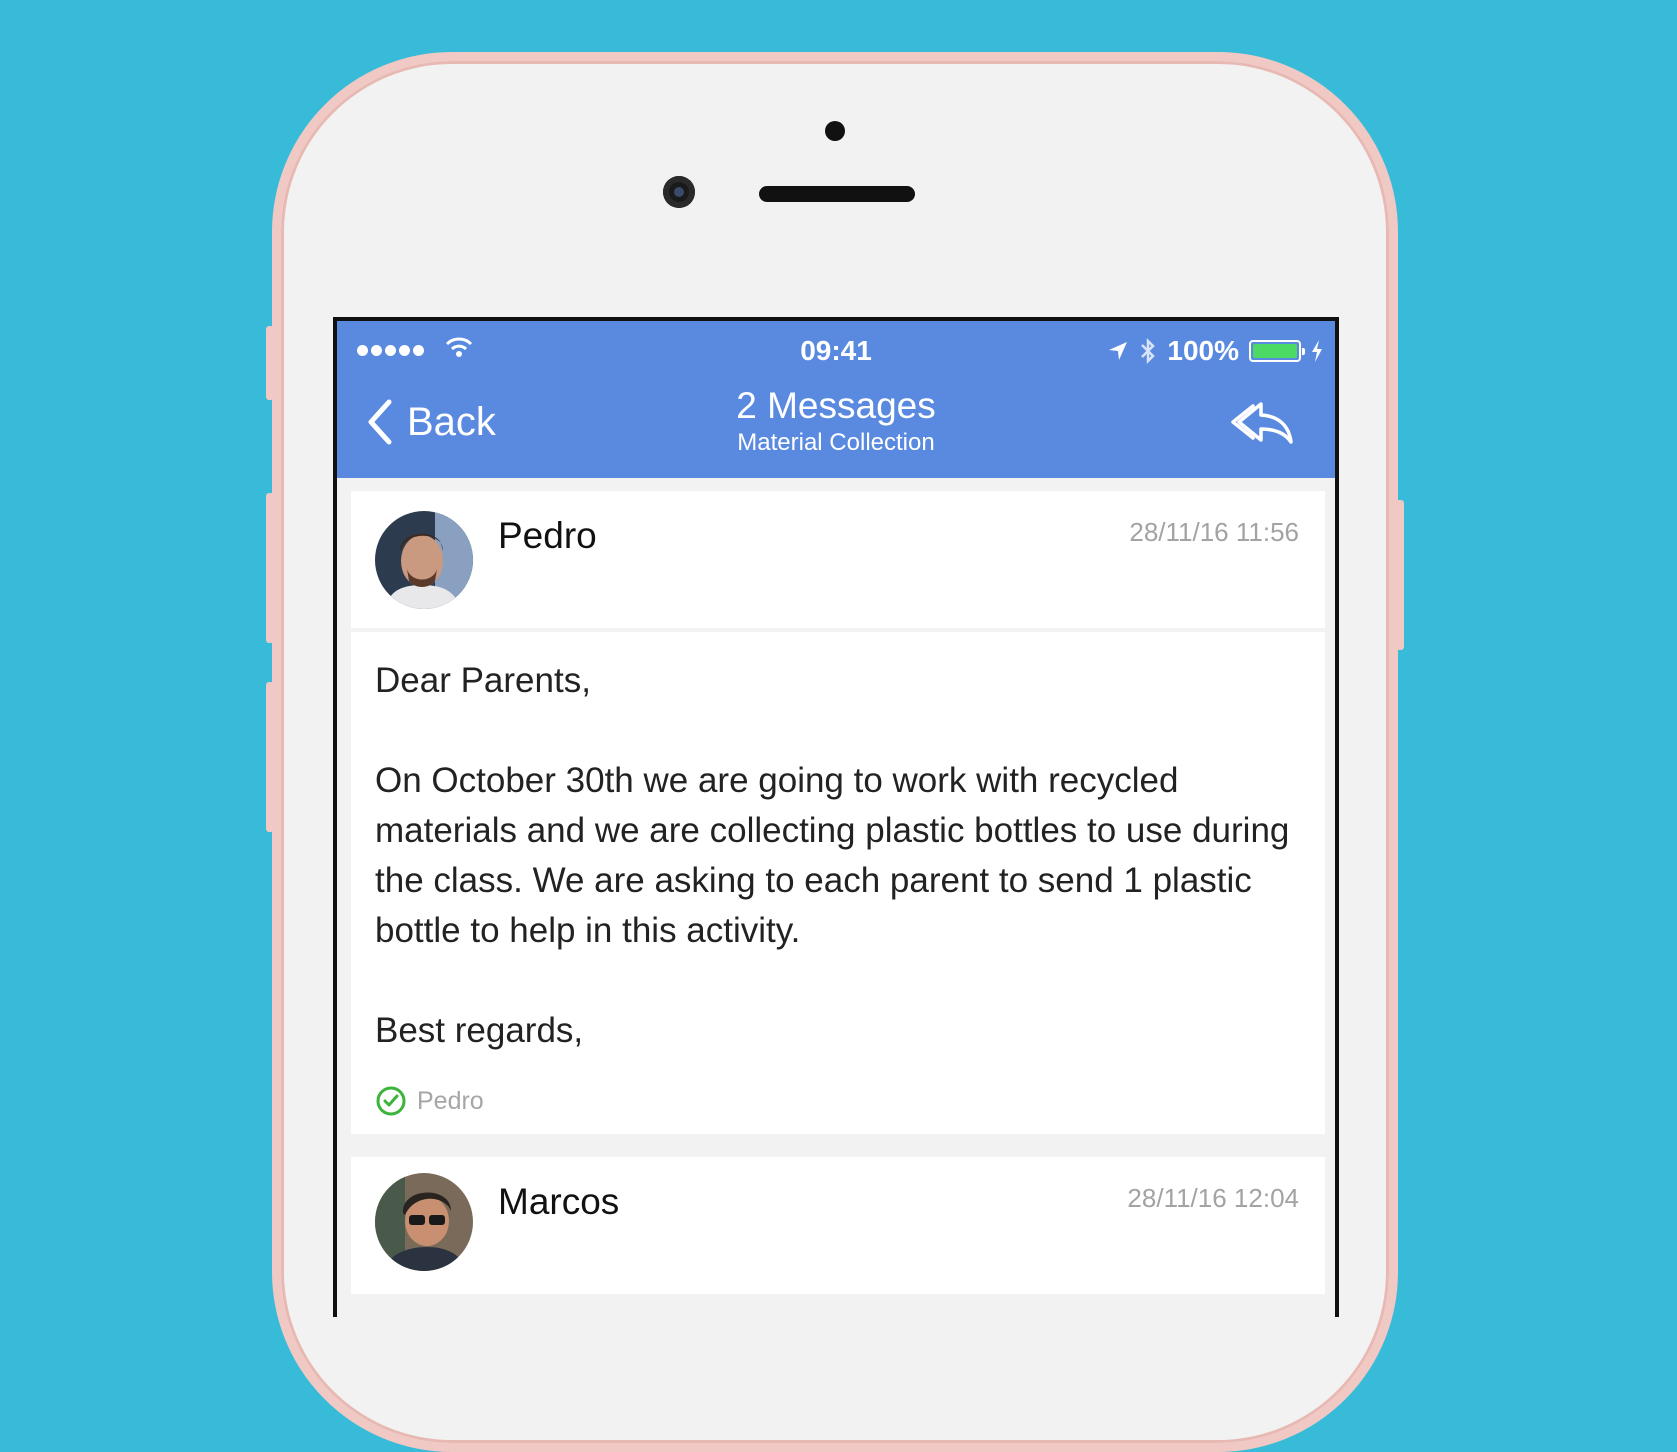 Image resolution: width=1677 pixels, height=1452 pixels. I want to click on earpiece-speaker, so click(837, 194).